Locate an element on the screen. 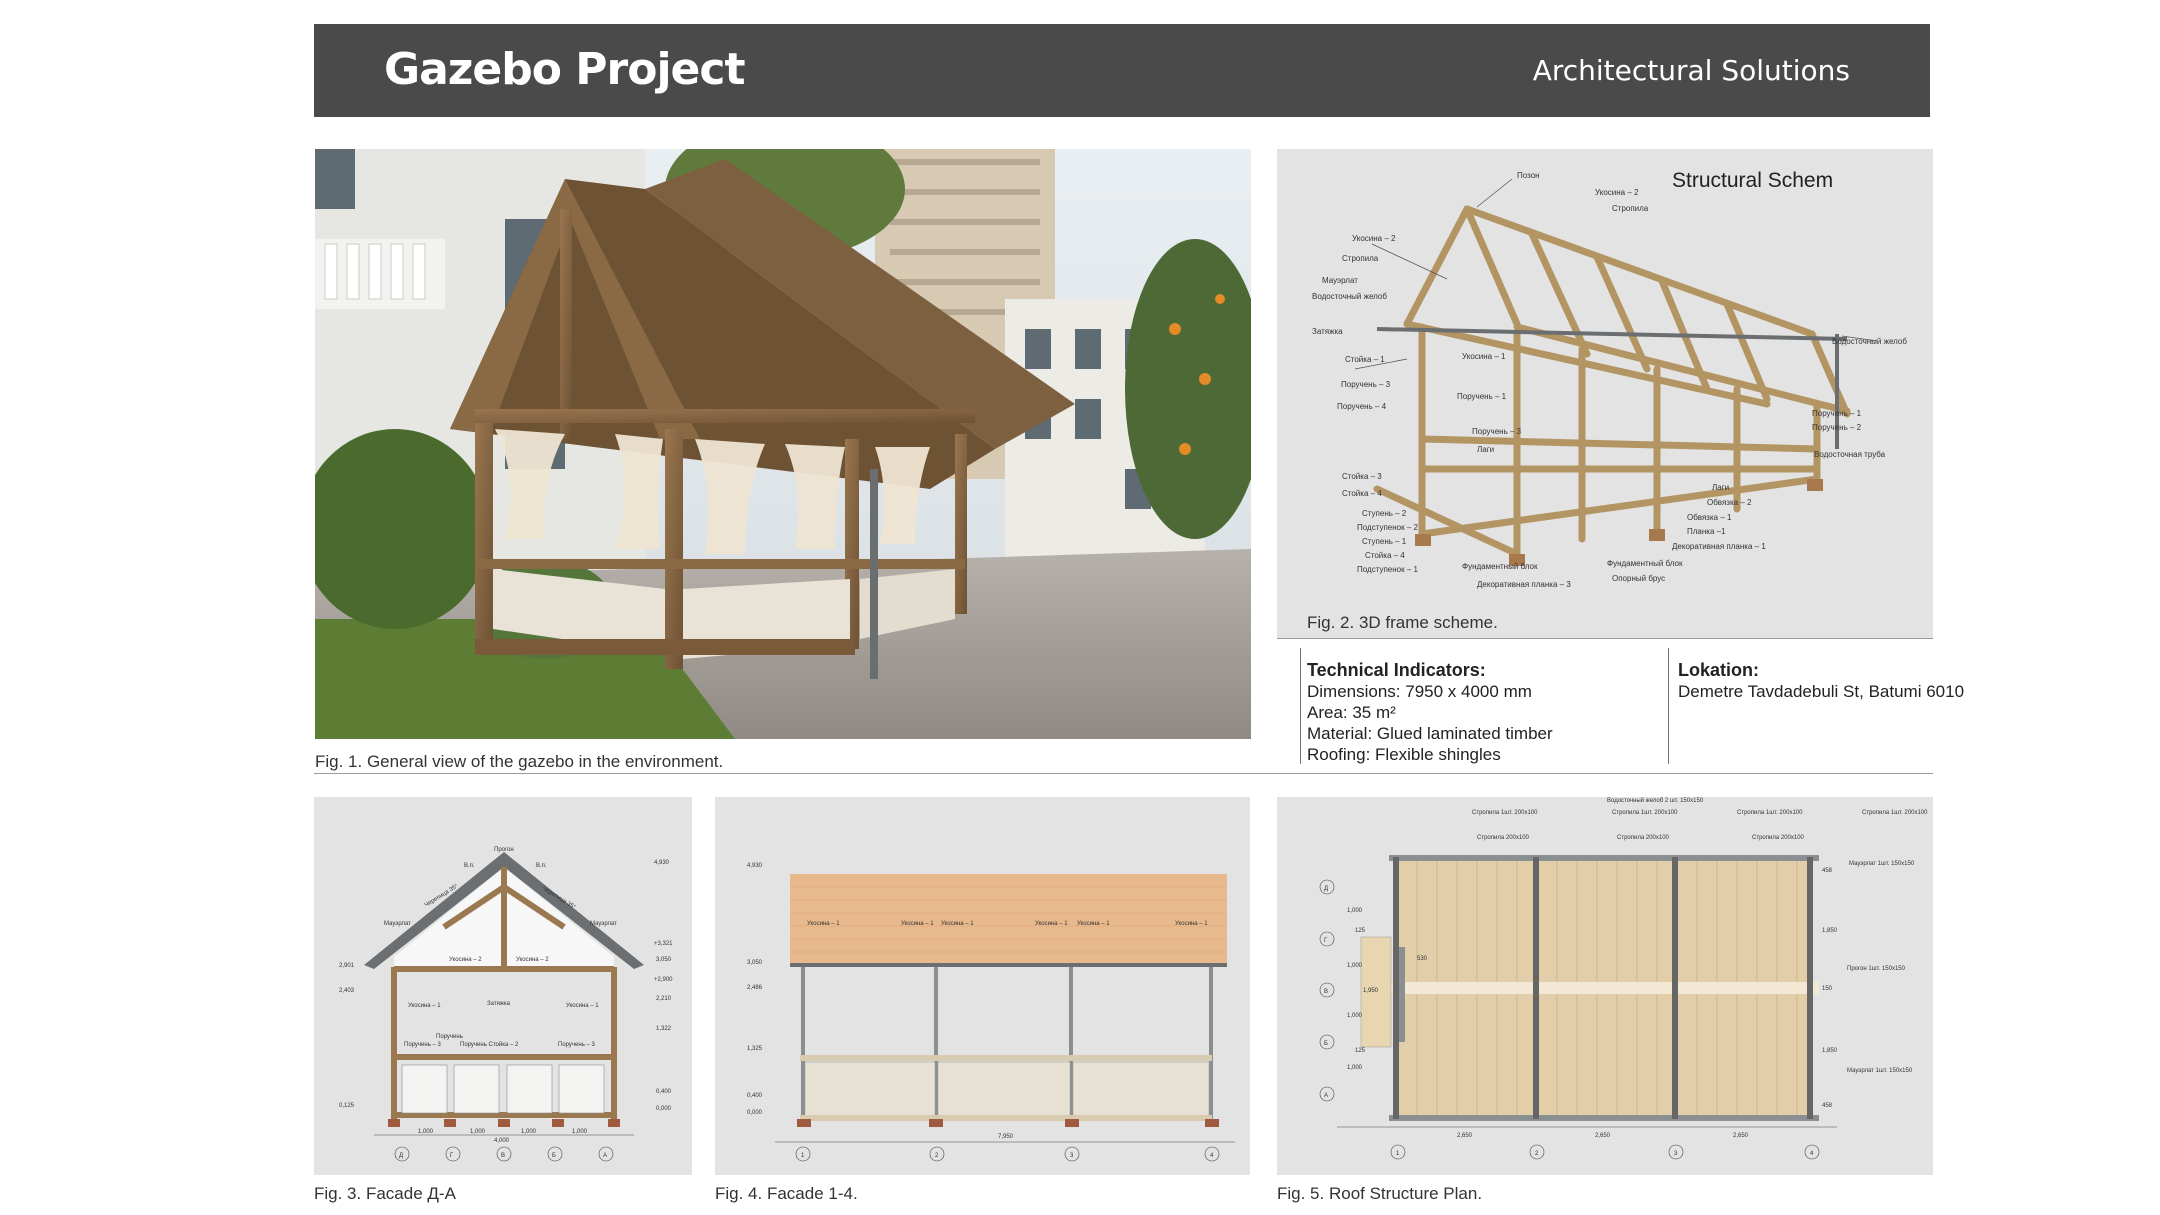 Image resolution: width=2160 pixels, height=1215 pixels. label-ukosina1: Укосина – 1 is located at coordinates (1484, 356).